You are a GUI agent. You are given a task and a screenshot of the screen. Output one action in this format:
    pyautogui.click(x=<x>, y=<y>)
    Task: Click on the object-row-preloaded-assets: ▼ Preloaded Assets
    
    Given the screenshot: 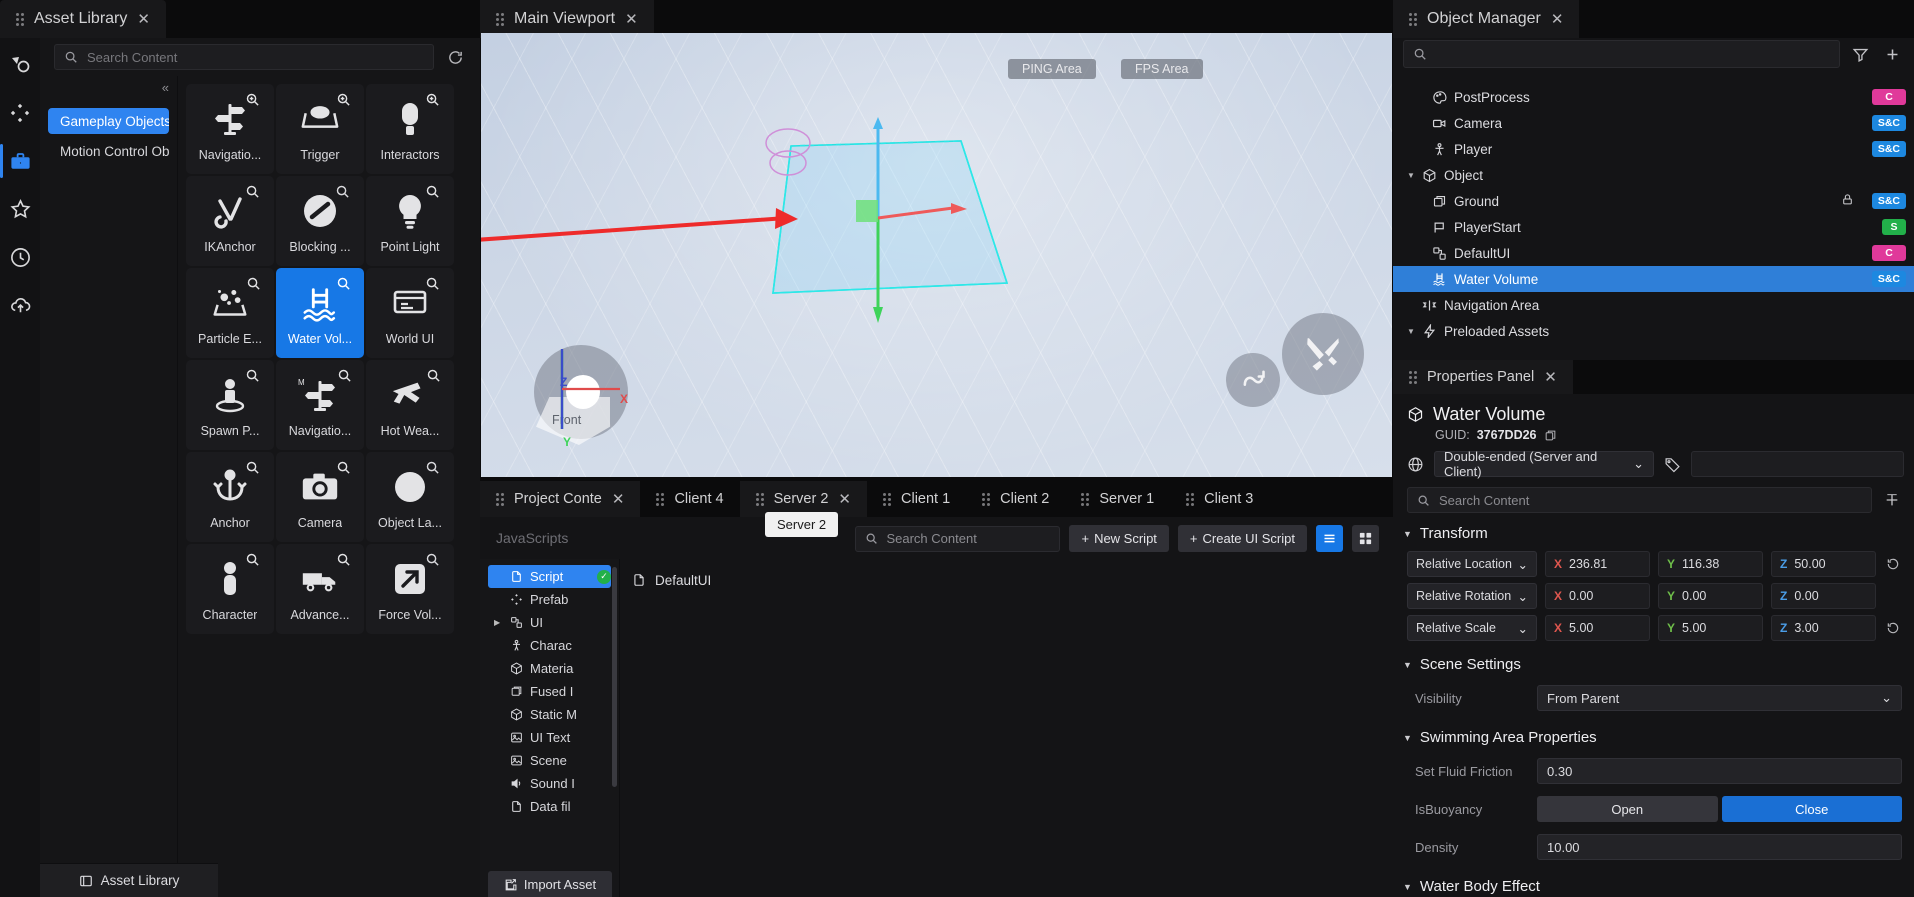 What is the action you would take?
    pyautogui.click(x=1653, y=331)
    